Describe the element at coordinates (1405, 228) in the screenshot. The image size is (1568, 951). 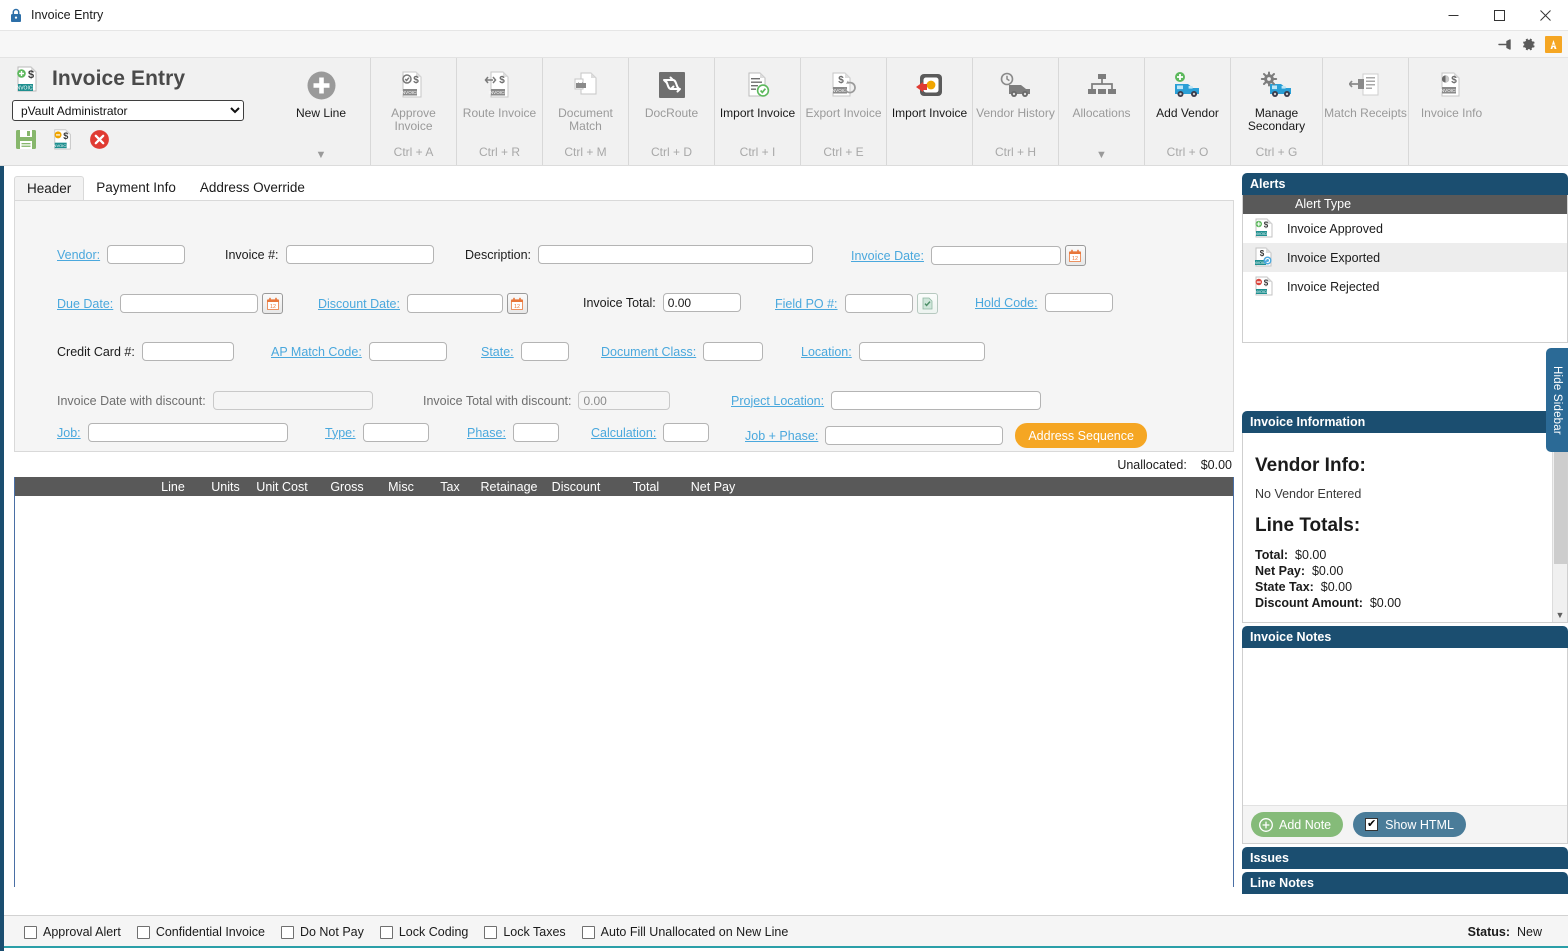
I see `alert-row: INVOICE $ Invoice Approved` at that location.